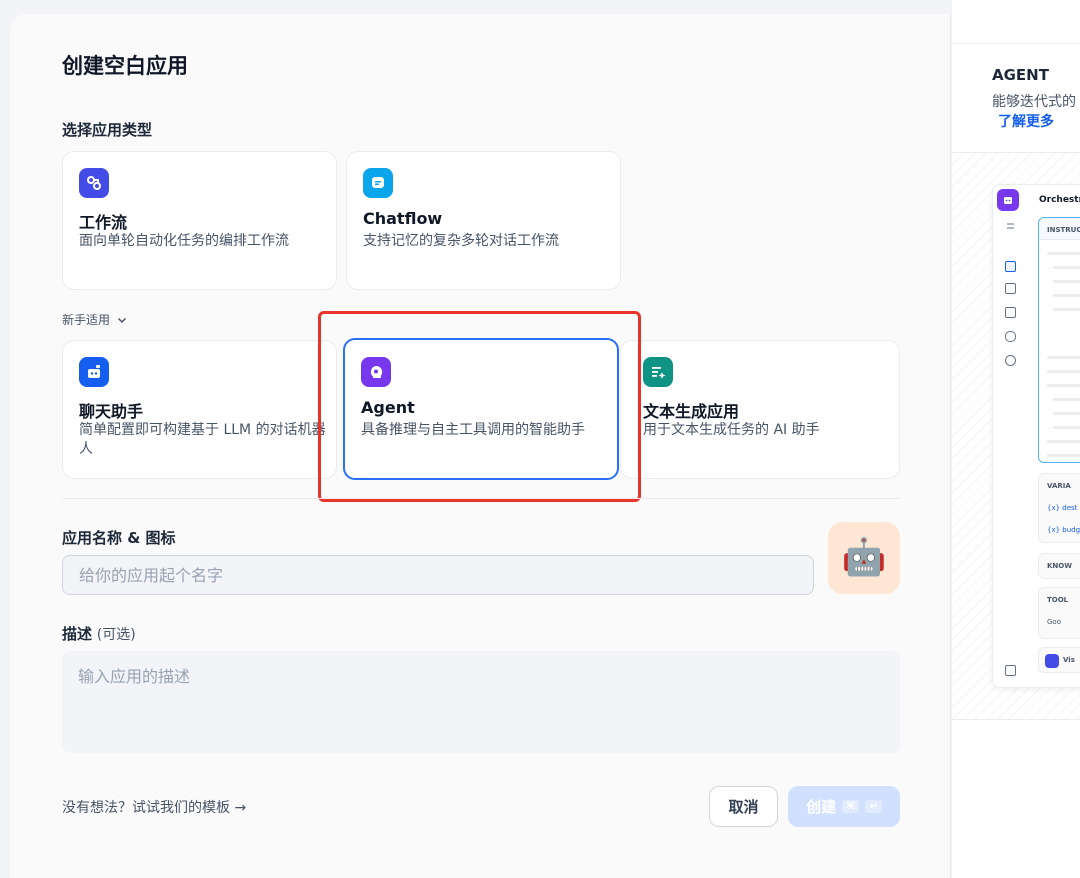  I want to click on robot-avatar-icon: 🤖, so click(864, 557).